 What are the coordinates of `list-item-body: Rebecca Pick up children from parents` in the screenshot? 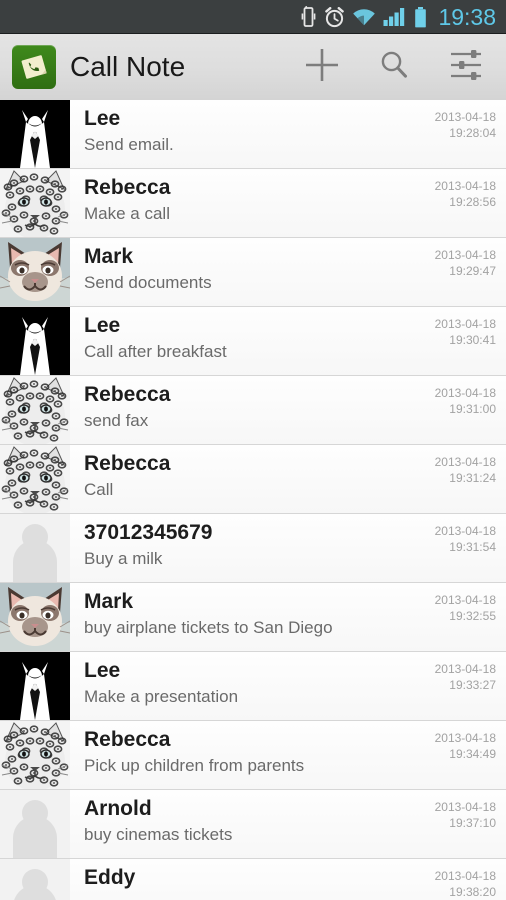 It's located at (236, 755).